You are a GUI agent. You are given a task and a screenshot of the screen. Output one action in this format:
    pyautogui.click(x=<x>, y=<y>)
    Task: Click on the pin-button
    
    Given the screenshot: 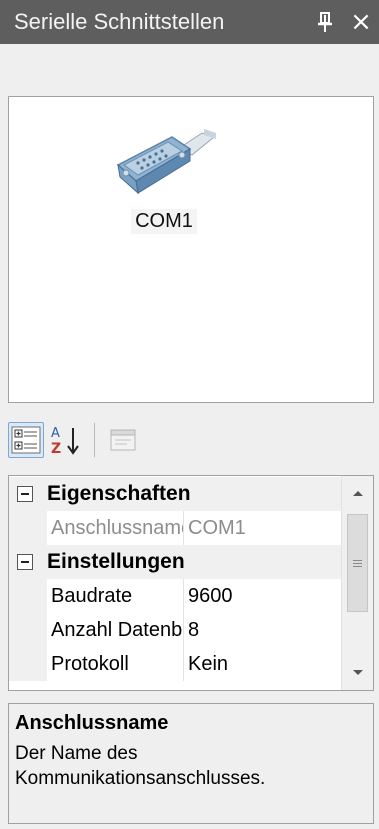 What is the action you would take?
    pyautogui.click(x=325, y=22)
    